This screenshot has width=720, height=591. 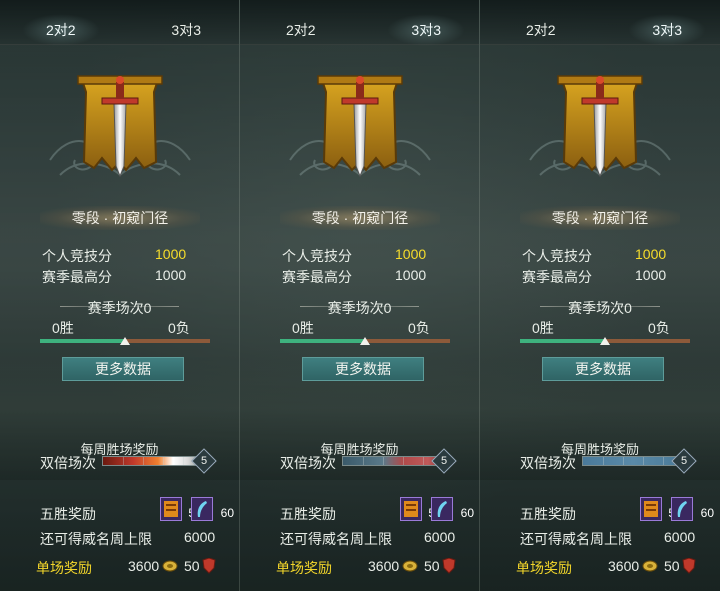 I want to click on rank: 零段 · 初窥门径, so click(x=600, y=218).